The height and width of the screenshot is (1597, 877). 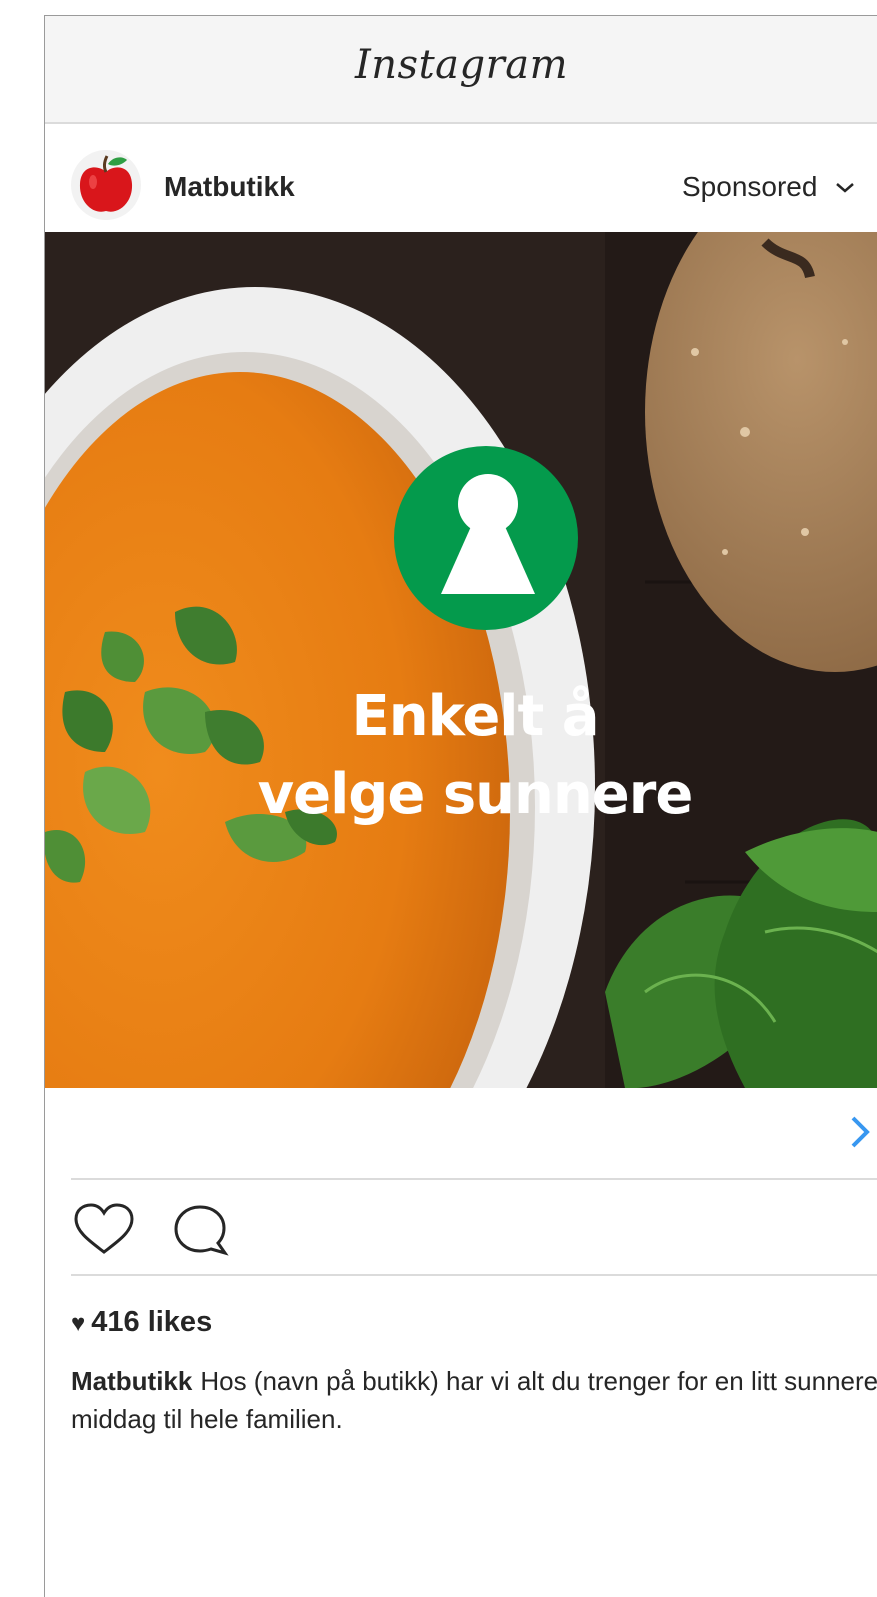 I want to click on comment-icon, so click(x=201, y=1230).